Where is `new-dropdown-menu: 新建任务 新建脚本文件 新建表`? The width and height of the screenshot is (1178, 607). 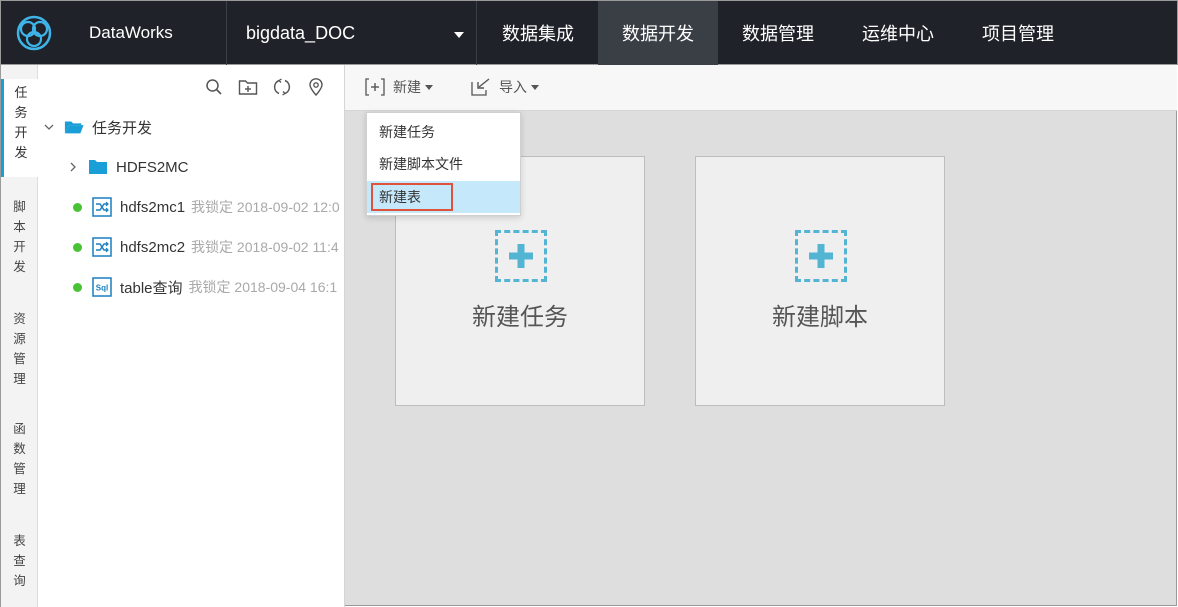 new-dropdown-menu: 新建任务 新建脚本文件 新建表 is located at coordinates (443, 164).